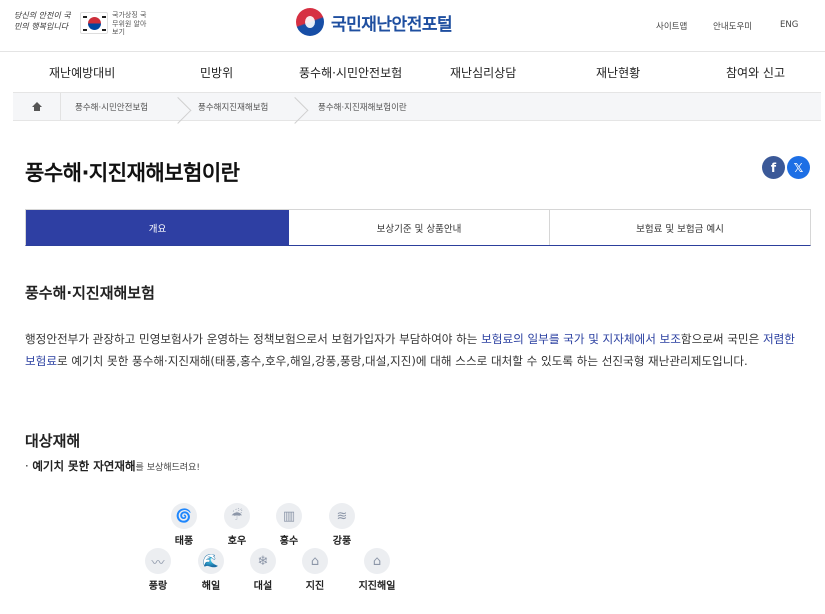 The height and width of the screenshot is (614, 825). What do you see at coordinates (167, 468) in the screenshot?
I see `intro-small: 를 보상해드려요!` at bounding box center [167, 468].